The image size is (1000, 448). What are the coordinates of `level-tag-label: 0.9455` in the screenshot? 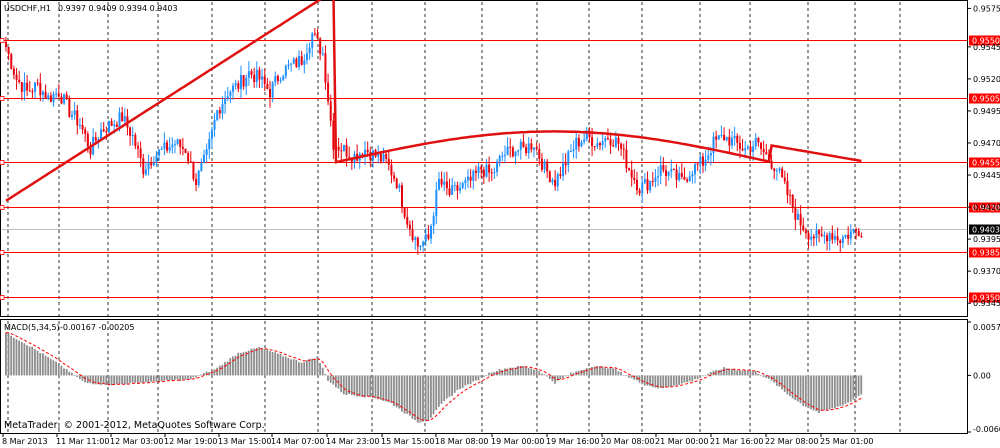 It's located at (986, 163).